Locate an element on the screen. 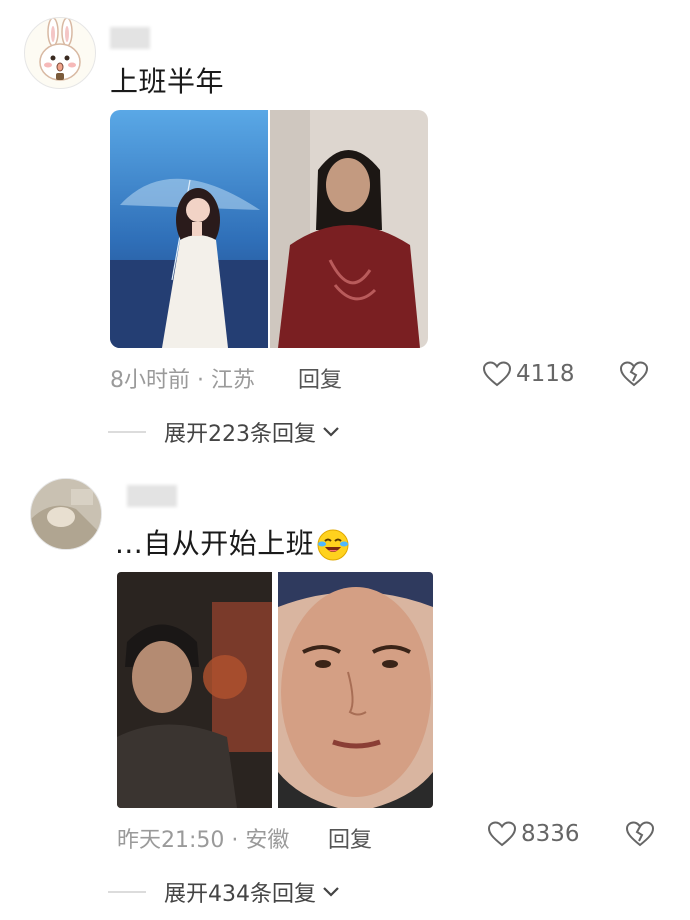  expand-replies: 展开434条回复 is located at coordinates (224, 892).